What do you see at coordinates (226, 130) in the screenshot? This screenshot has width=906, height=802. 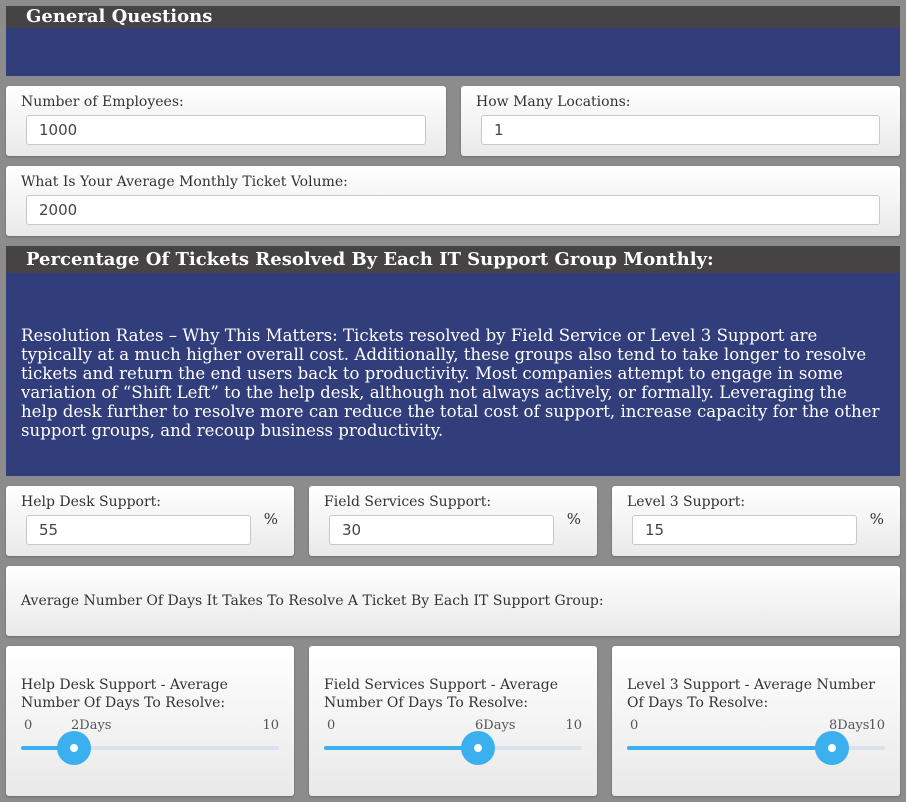 I see `employees-input: 1000` at bounding box center [226, 130].